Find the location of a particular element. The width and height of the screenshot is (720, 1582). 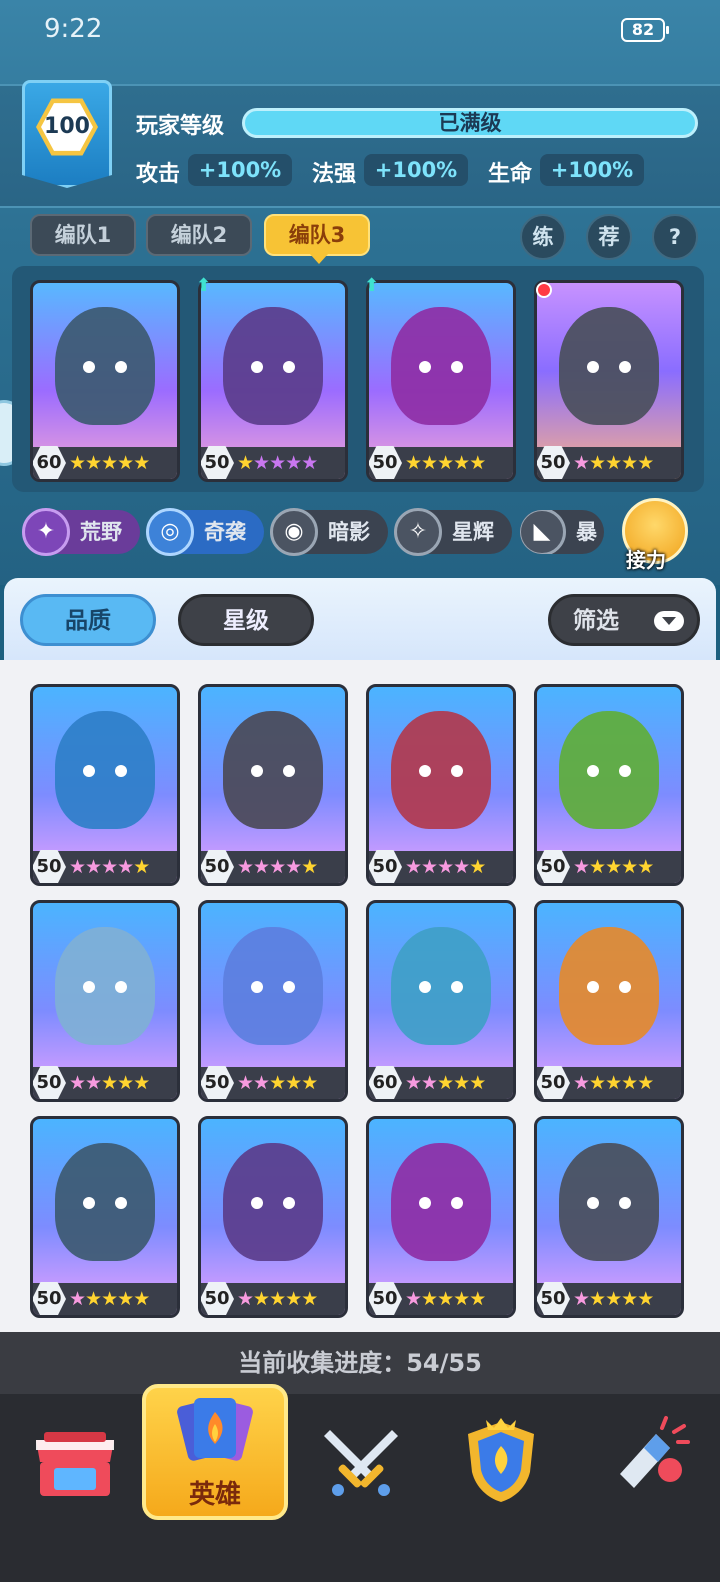

stat-value-hp: +100% is located at coordinates (592, 170).